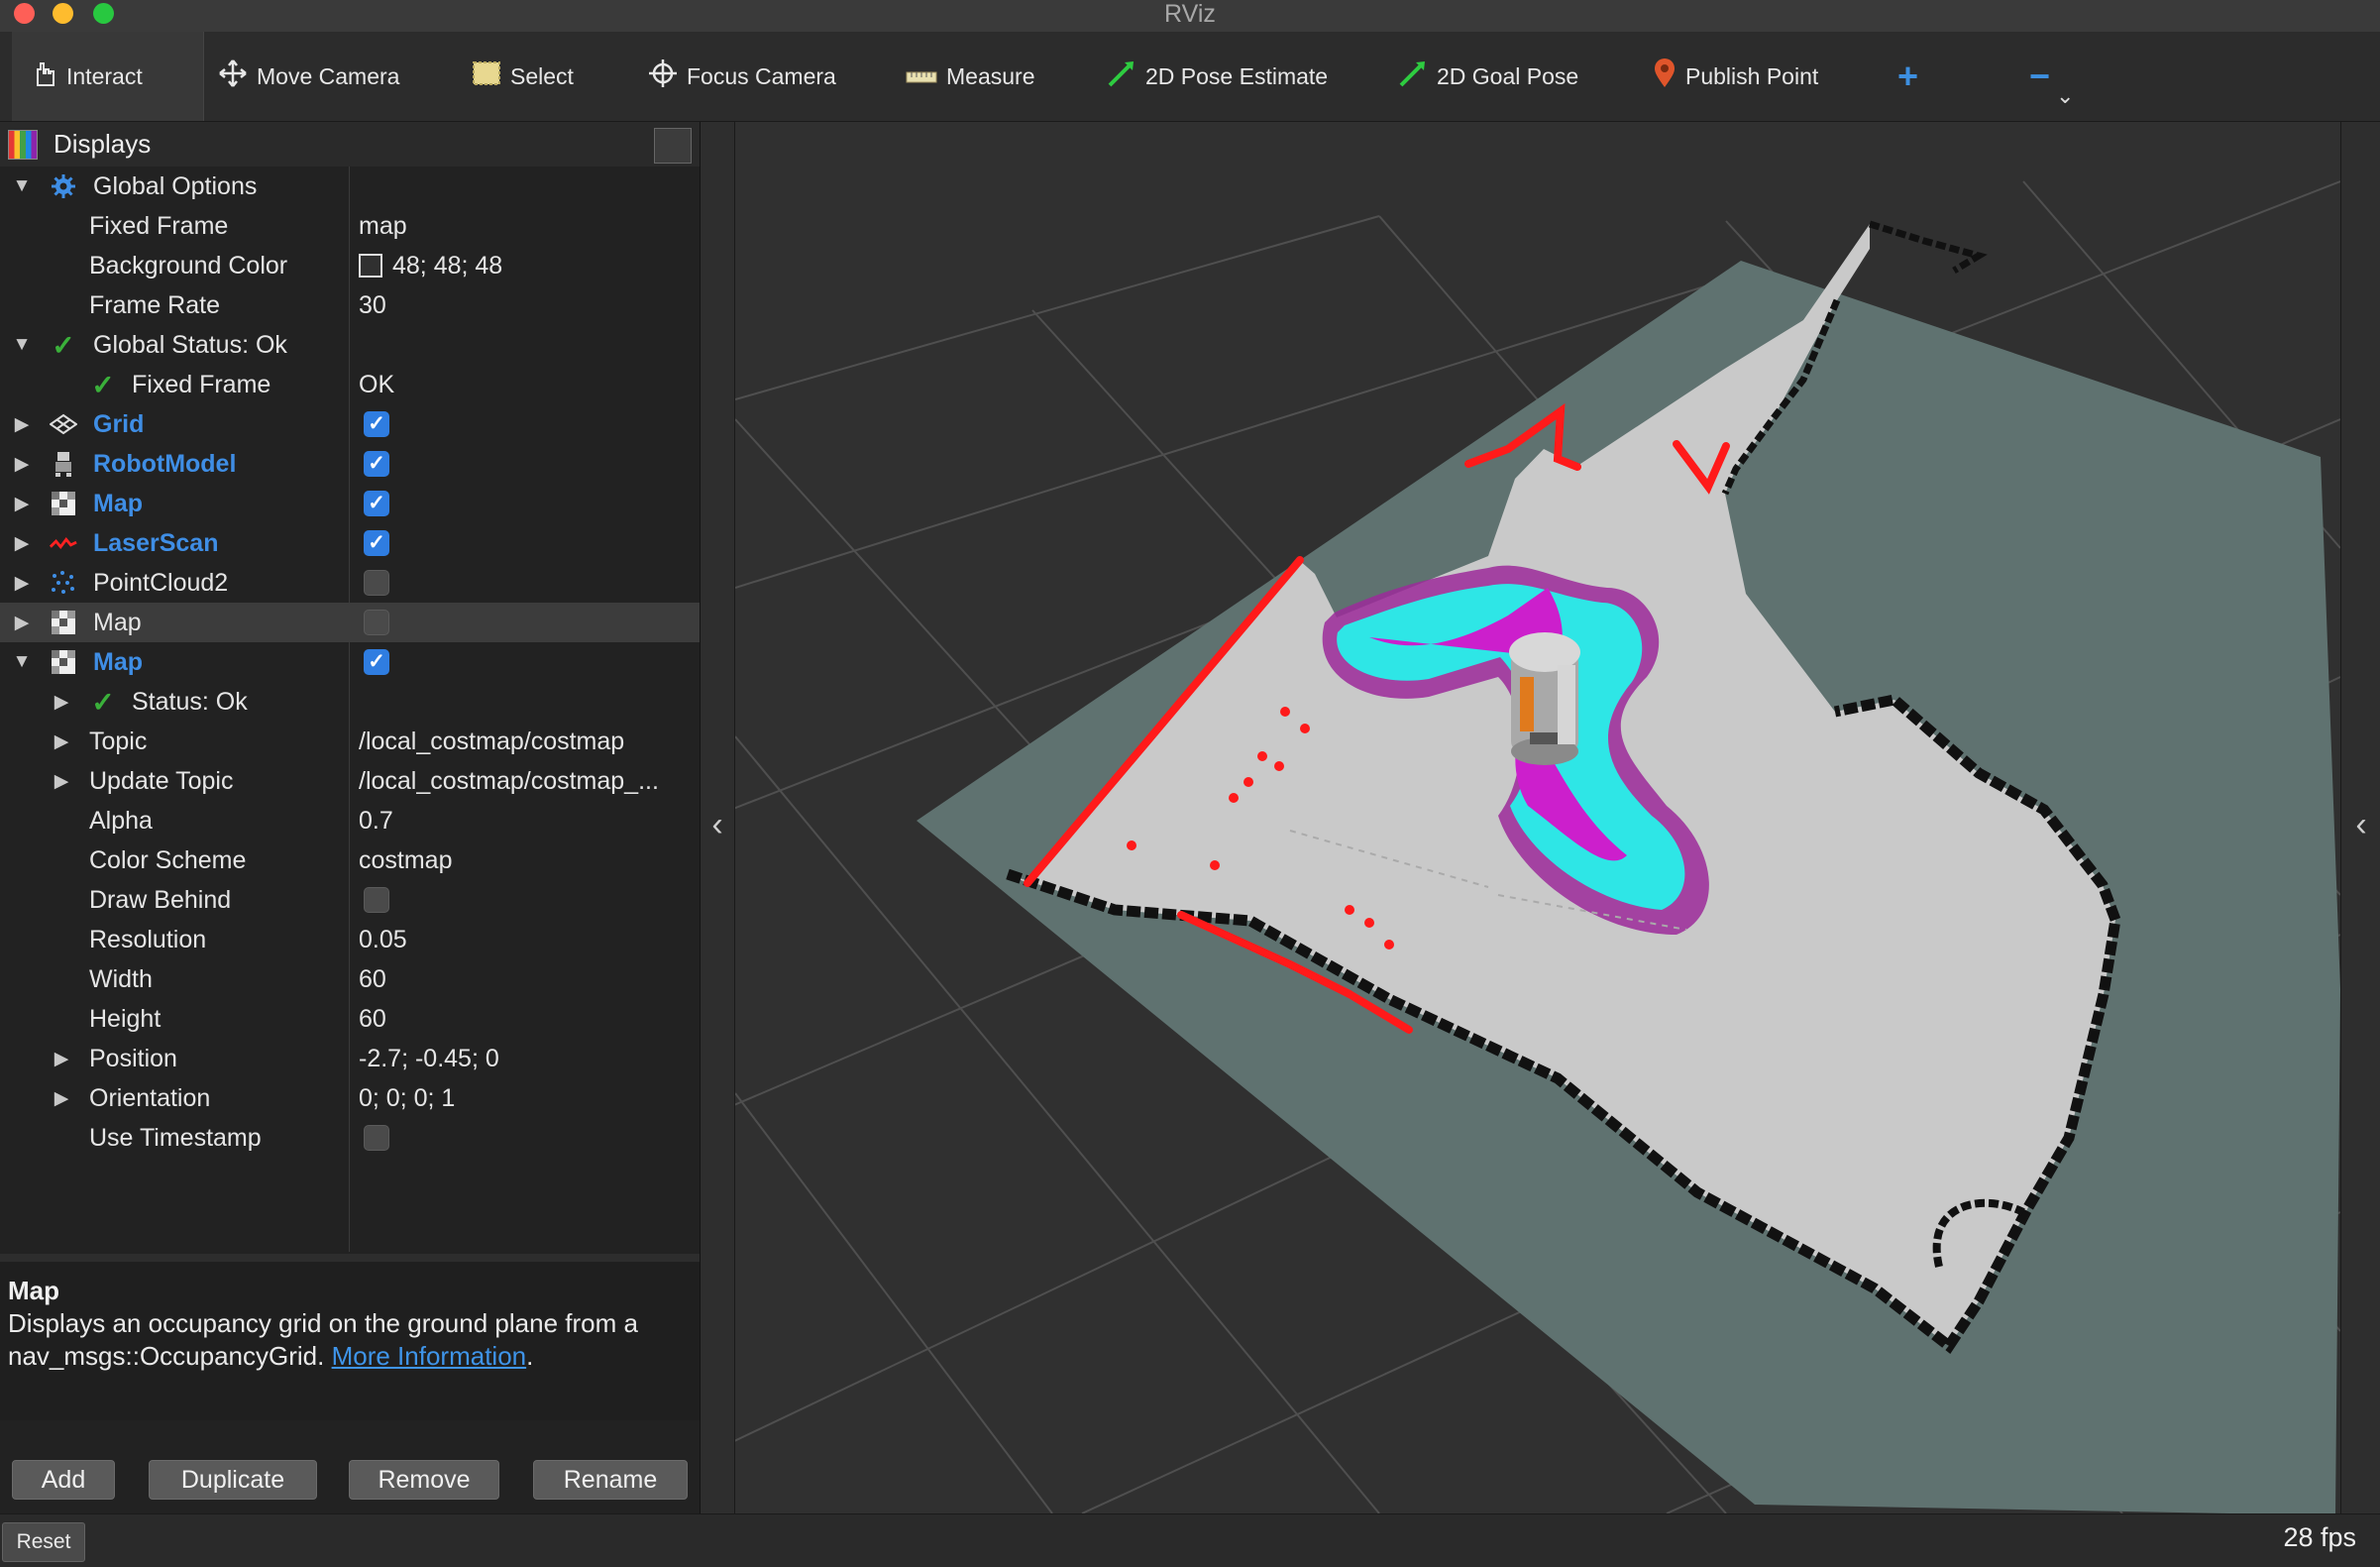 Image resolution: width=2380 pixels, height=1567 pixels. I want to click on map-3-enable-checkbox: ✓, so click(376, 662).